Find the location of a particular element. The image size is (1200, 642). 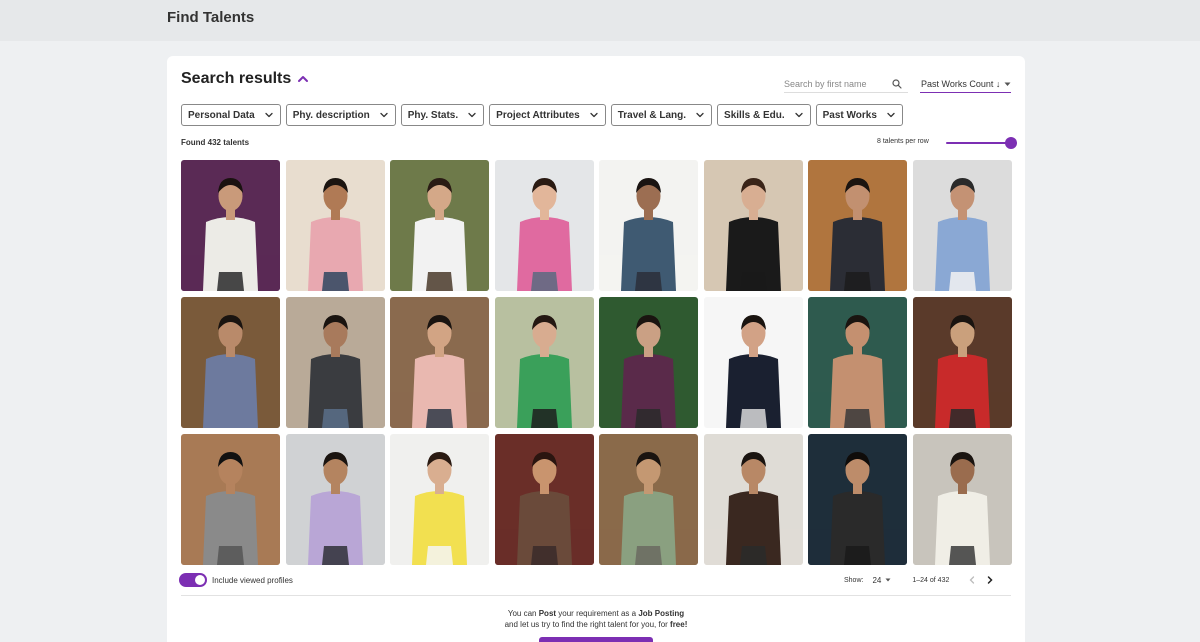

footer-text-part: your requirement as a is located at coordinates (597, 613).